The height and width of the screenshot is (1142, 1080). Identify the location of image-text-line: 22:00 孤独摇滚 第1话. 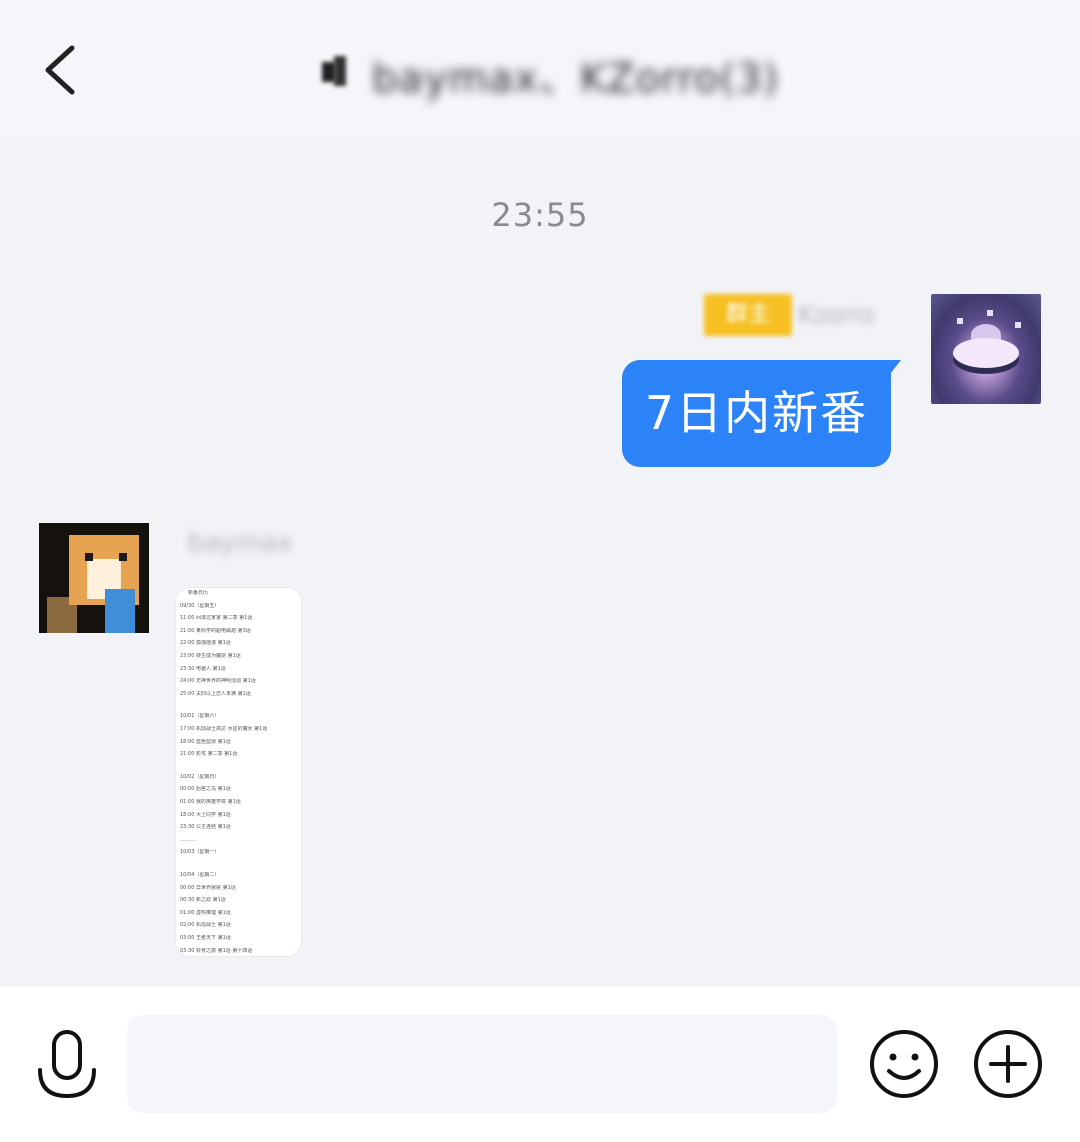
(205, 643).